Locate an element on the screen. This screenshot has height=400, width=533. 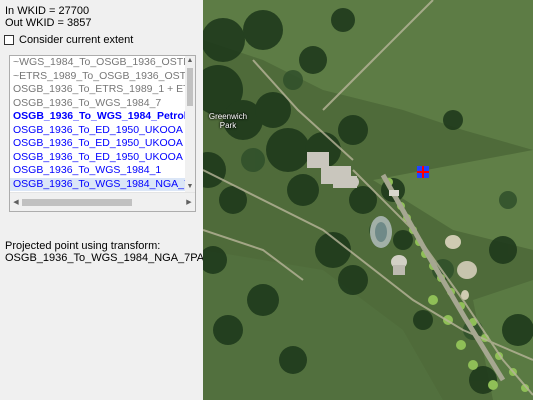
transform-list-item: OSGB_1936_To_WGS_1984_1 is located at coordinates (102, 171).